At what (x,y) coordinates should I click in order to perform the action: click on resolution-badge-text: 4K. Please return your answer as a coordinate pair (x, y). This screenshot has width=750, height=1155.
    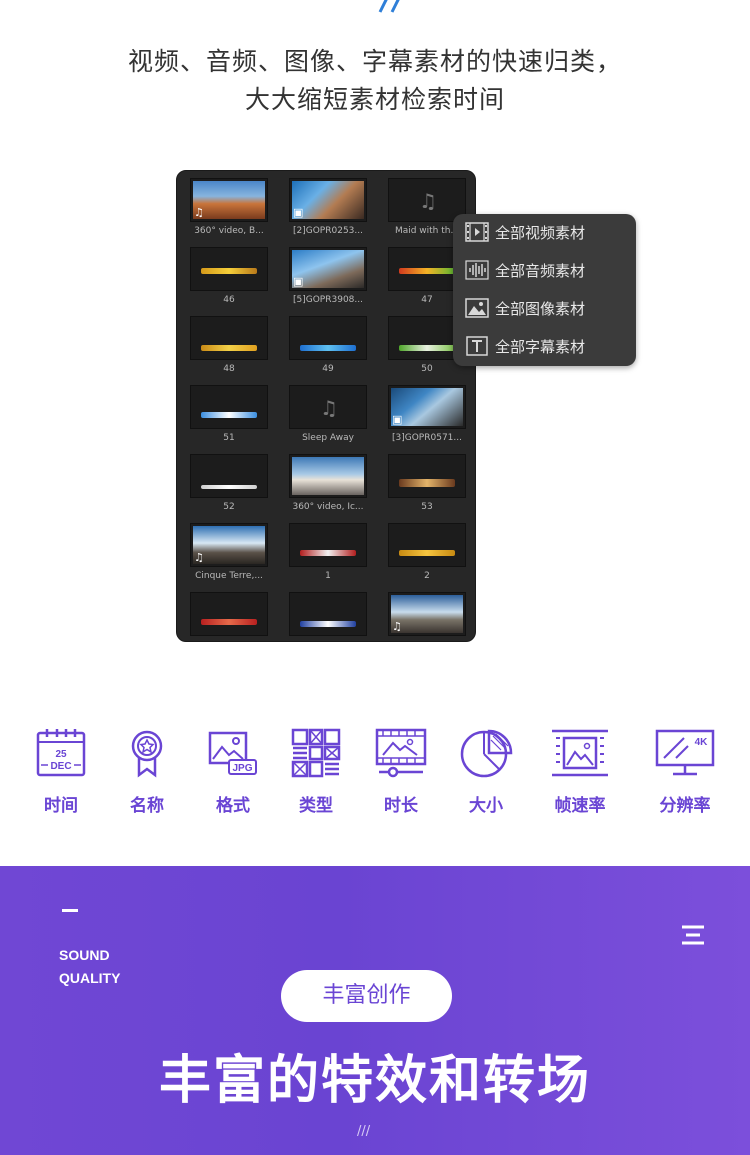
    Looking at the image, I should click on (702, 742).